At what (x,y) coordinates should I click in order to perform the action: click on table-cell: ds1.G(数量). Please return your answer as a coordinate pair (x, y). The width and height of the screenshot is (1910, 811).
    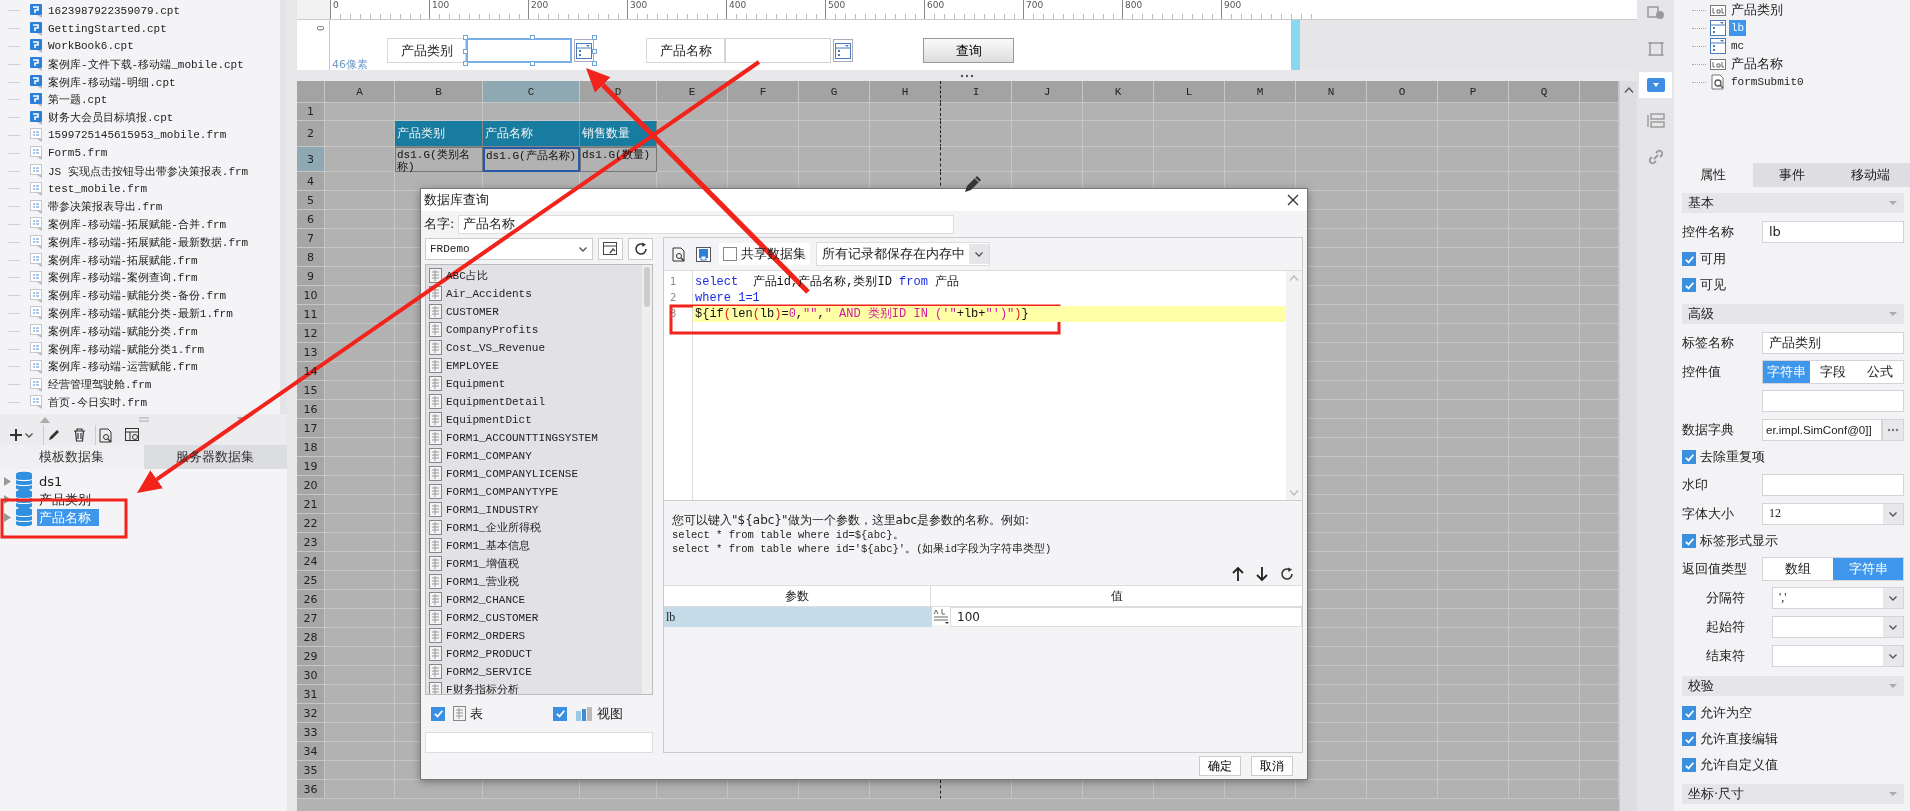
    Looking at the image, I should click on (618, 159).